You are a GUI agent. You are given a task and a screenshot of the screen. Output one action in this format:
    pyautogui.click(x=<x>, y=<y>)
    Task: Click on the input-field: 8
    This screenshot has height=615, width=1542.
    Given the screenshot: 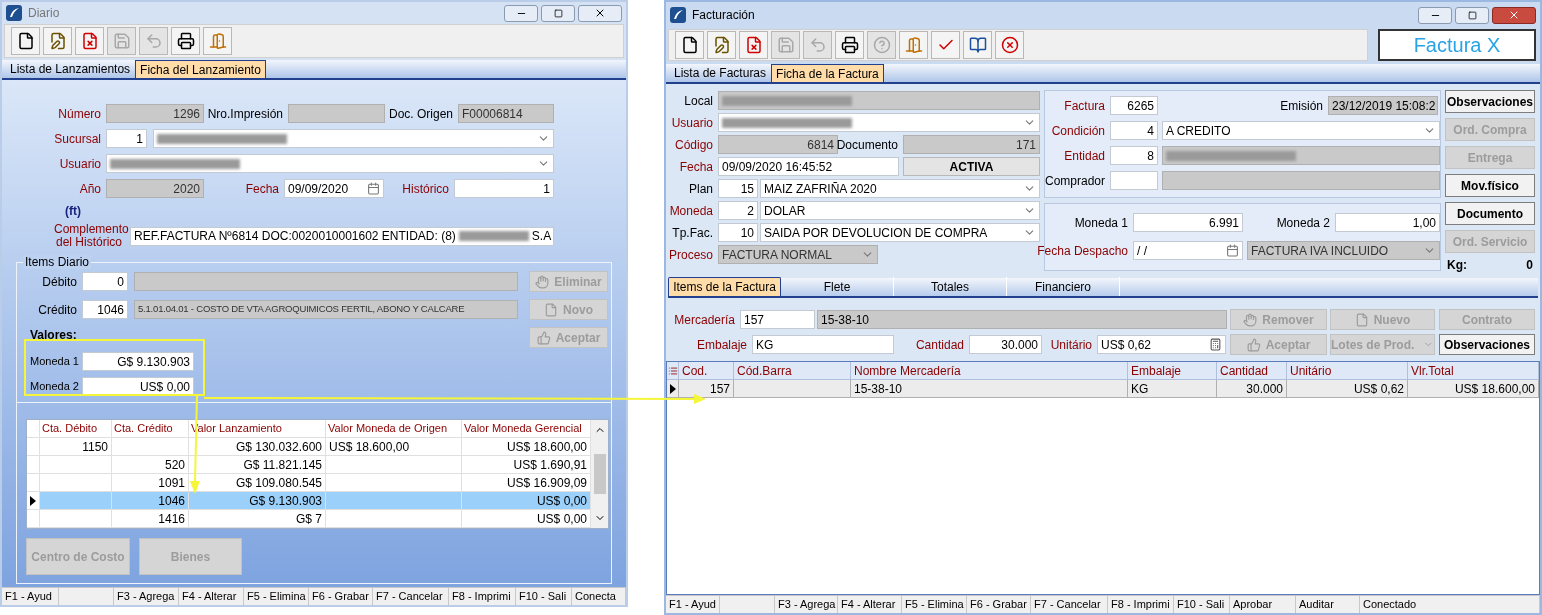 What is the action you would take?
    pyautogui.click(x=1134, y=155)
    